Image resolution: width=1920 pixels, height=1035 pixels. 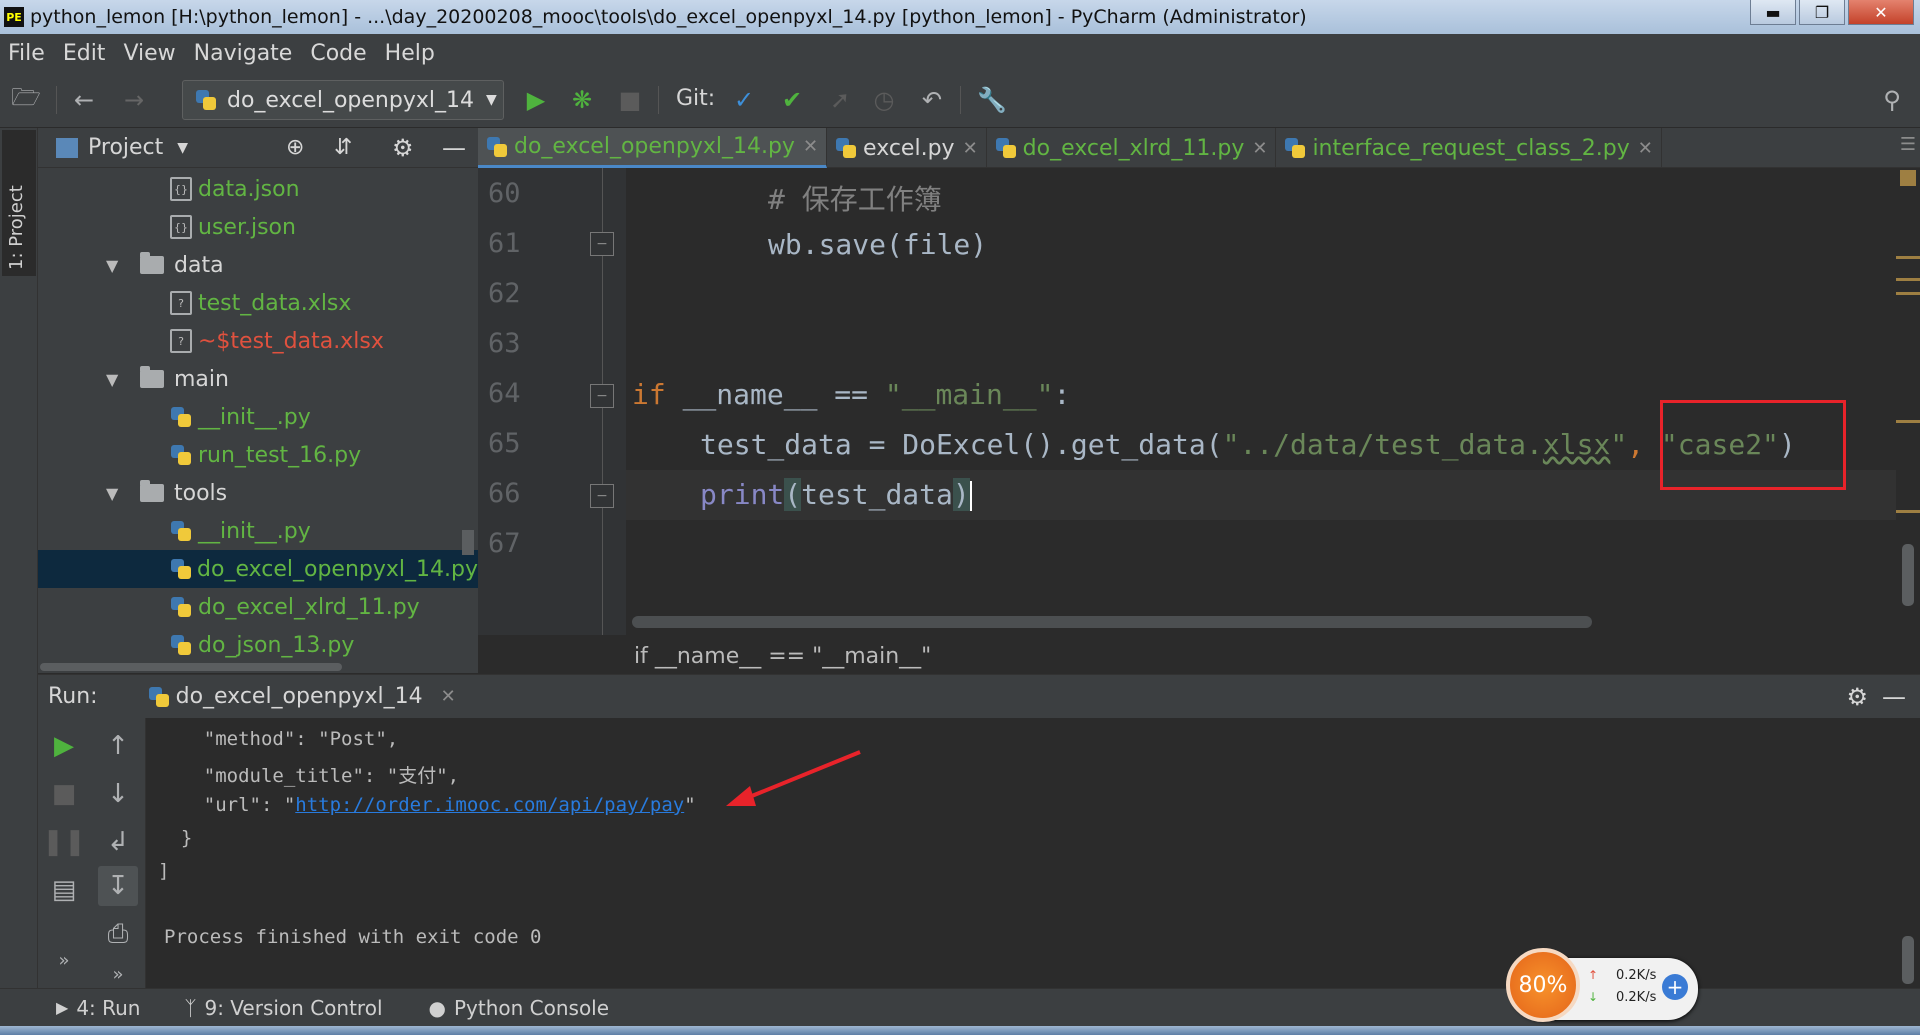 What do you see at coordinates (258, 607) in the screenshot?
I see `tree-item: do_excel_xlrd_11.py` at bounding box center [258, 607].